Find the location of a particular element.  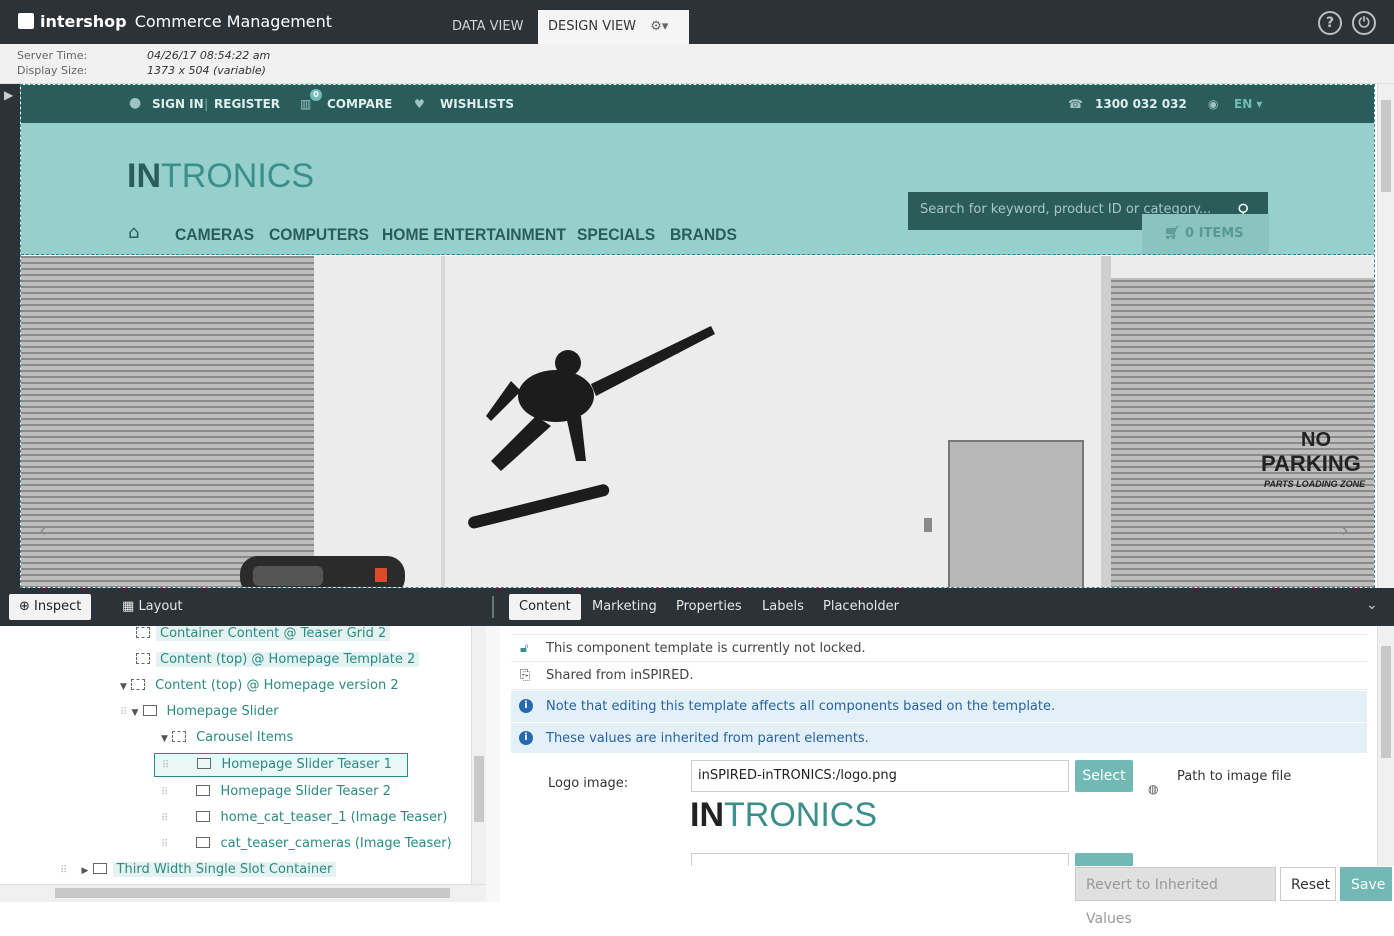

wishlists-link: WISHLISTS is located at coordinates (477, 104).